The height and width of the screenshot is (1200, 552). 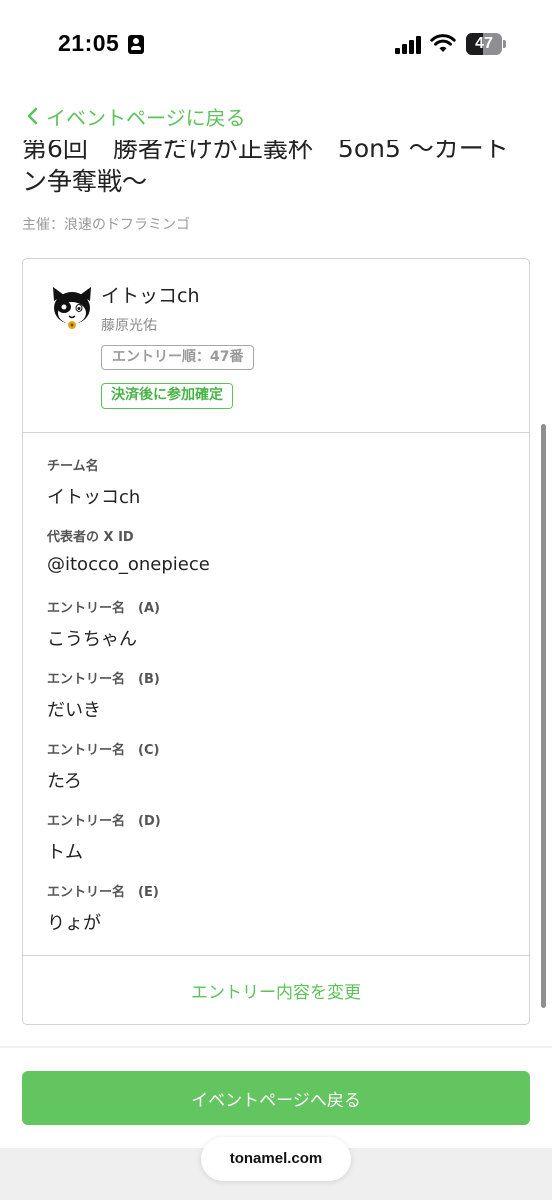 I want to click on event-title-wrapper: 第6回 勝者だけが正義杯 5on5 〜カートン争奪戦〜, so click(x=277, y=174).